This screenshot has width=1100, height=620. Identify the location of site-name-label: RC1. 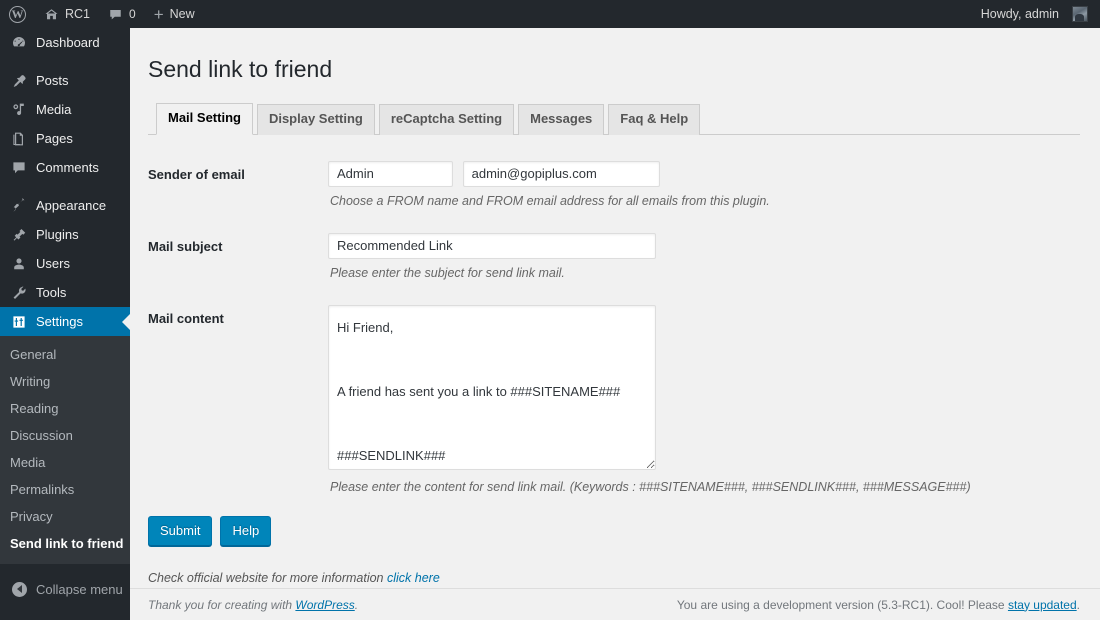
(78, 14).